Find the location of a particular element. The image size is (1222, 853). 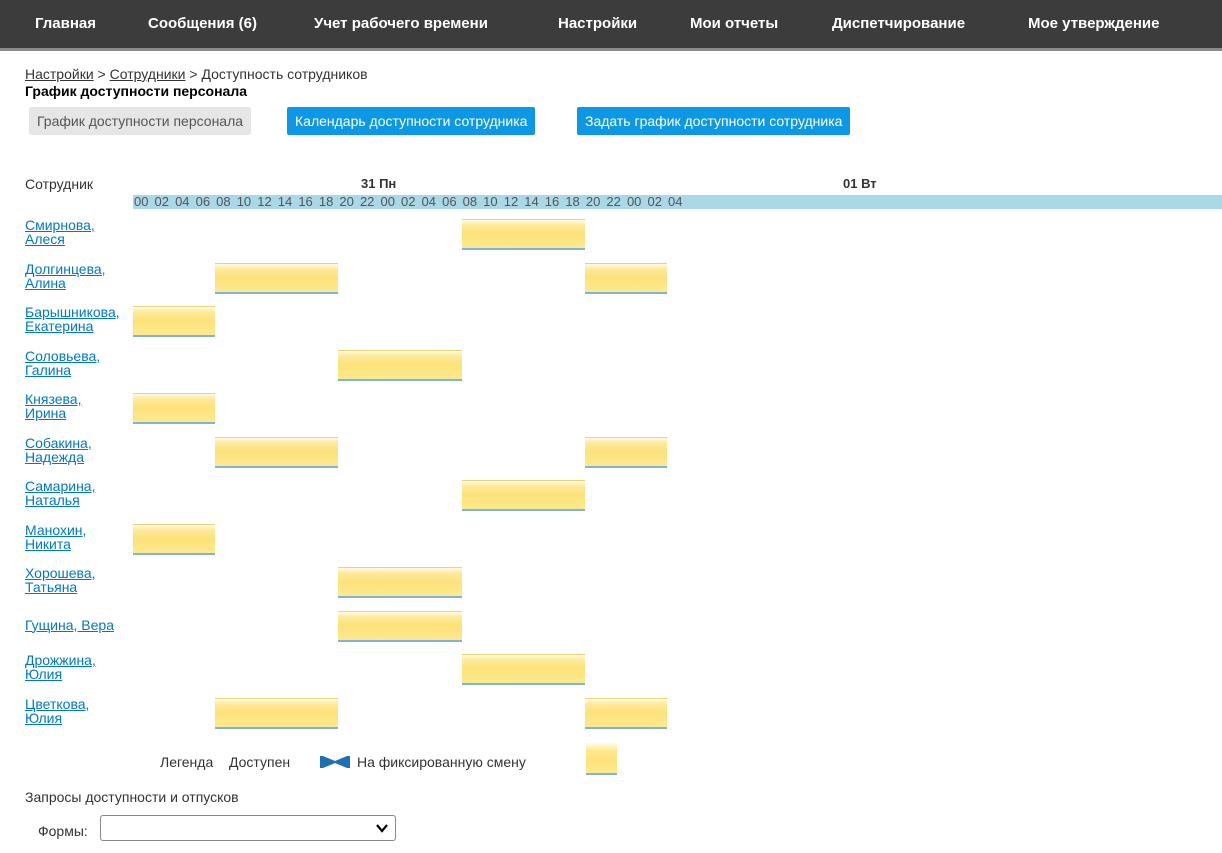

tab-employee-availability-calendar: Календарь доступности сотрудника is located at coordinates (411, 121).